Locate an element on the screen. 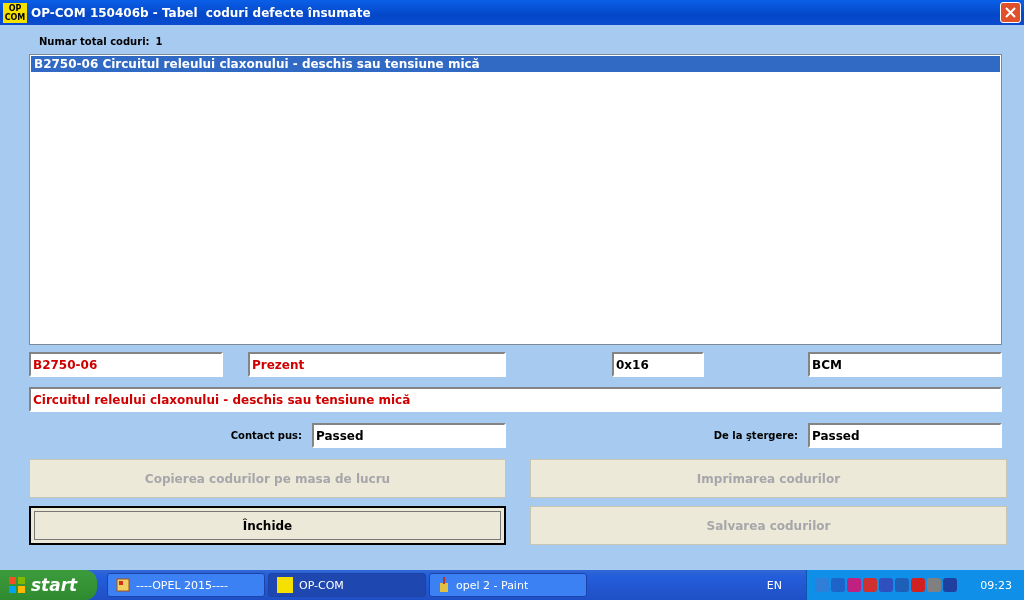  app-icon: OP COM is located at coordinates (15, 12).